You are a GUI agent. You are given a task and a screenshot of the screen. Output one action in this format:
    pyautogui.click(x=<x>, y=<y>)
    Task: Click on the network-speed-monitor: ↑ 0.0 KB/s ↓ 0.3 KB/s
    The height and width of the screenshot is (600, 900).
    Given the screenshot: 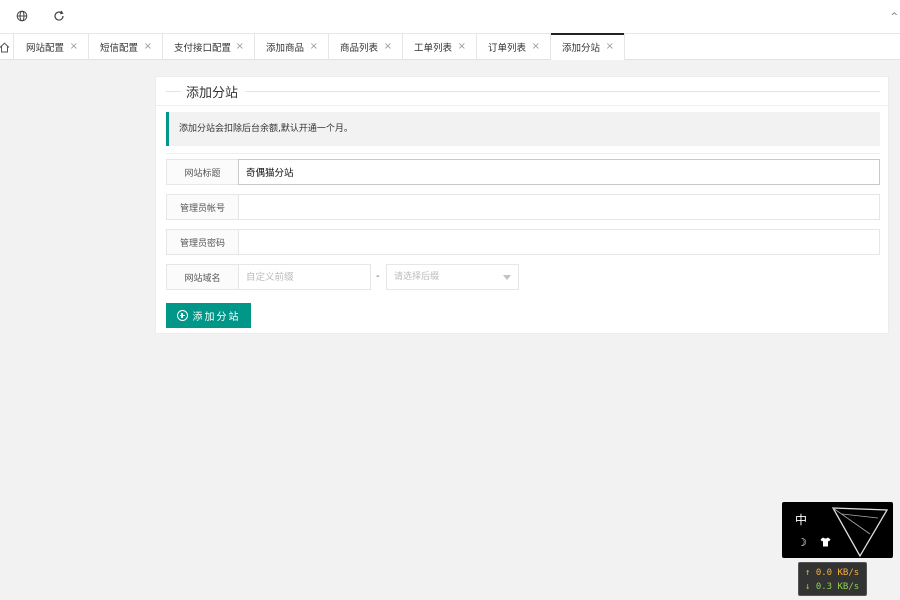 What is the action you would take?
    pyautogui.click(x=832, y=579)
    